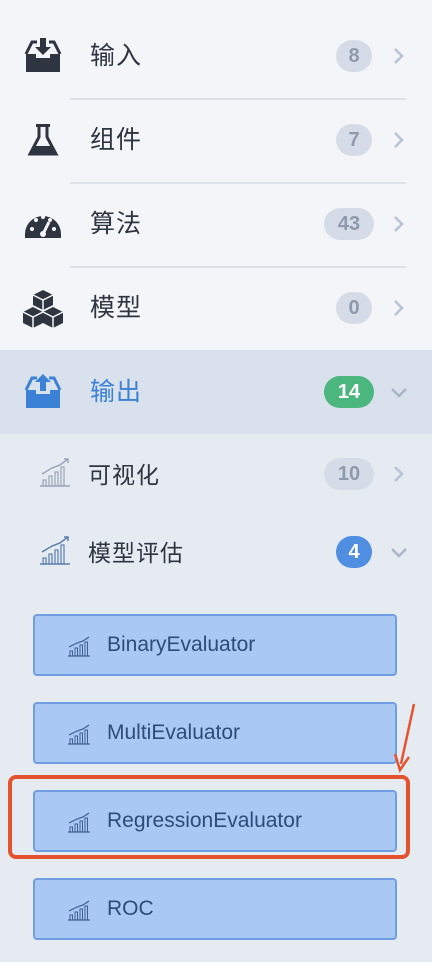 The image size is (432, 962). What do you see at coordinates (43, 226) in the screenshot?
I see `dashboard-gauge-icon` at bounding box center [43, 226].